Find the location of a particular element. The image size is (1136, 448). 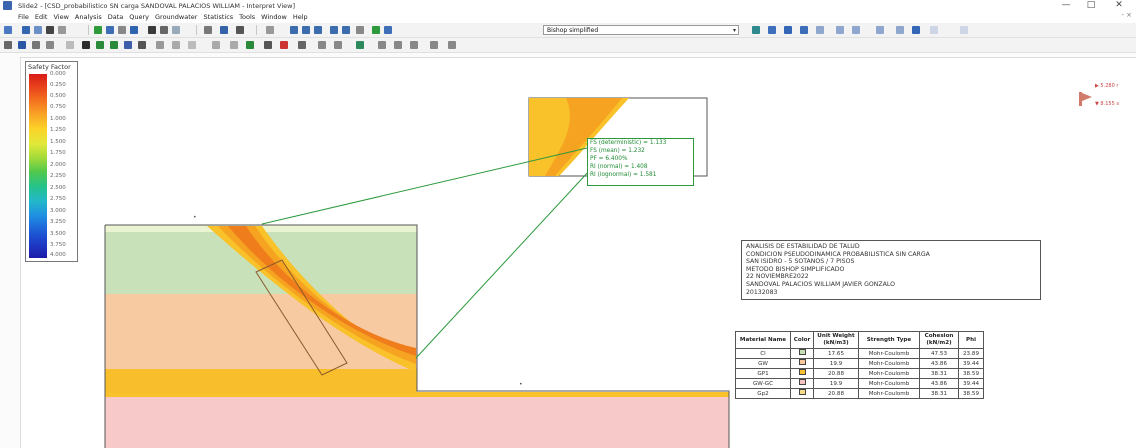

legend-value: 4.000 is located at coordinates (58, 255).